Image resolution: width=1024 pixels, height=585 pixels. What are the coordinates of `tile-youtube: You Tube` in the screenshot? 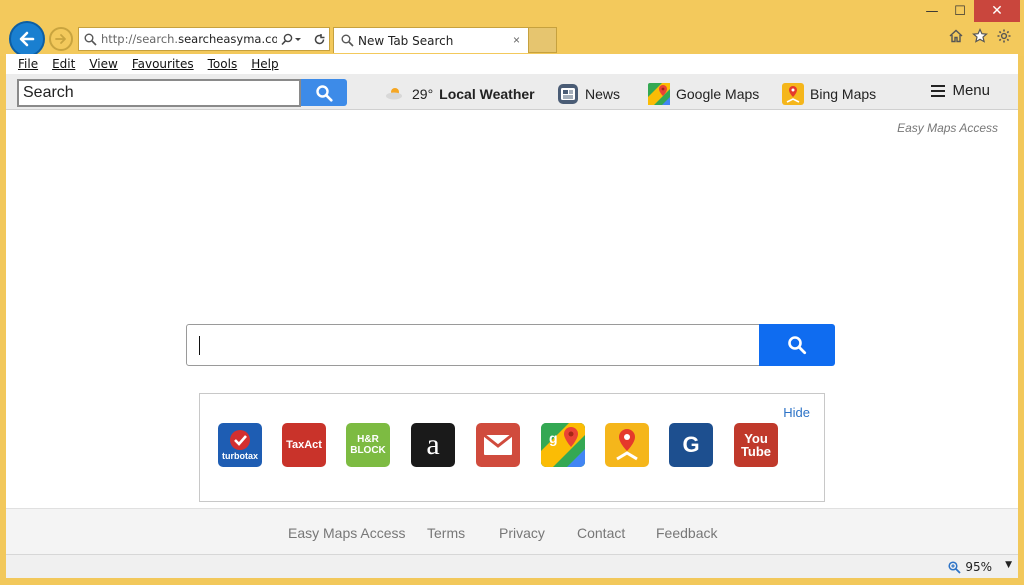 It's located at (756, 445).